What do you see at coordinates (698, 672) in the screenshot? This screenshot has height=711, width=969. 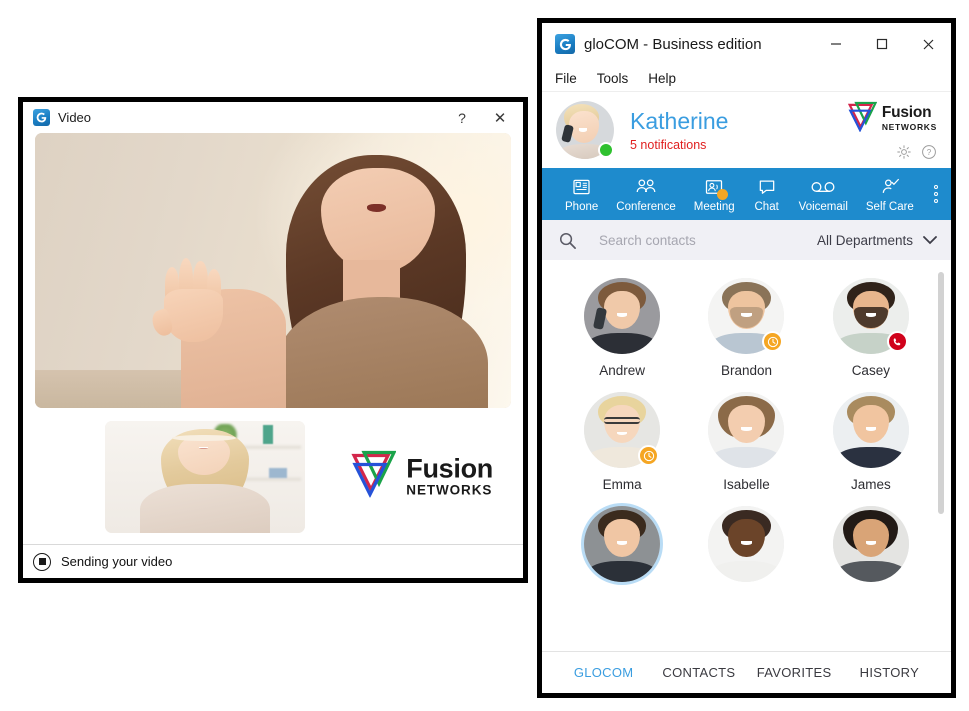 I see `tab-contacts: CONTACTS` at bounding box center [698, 672].